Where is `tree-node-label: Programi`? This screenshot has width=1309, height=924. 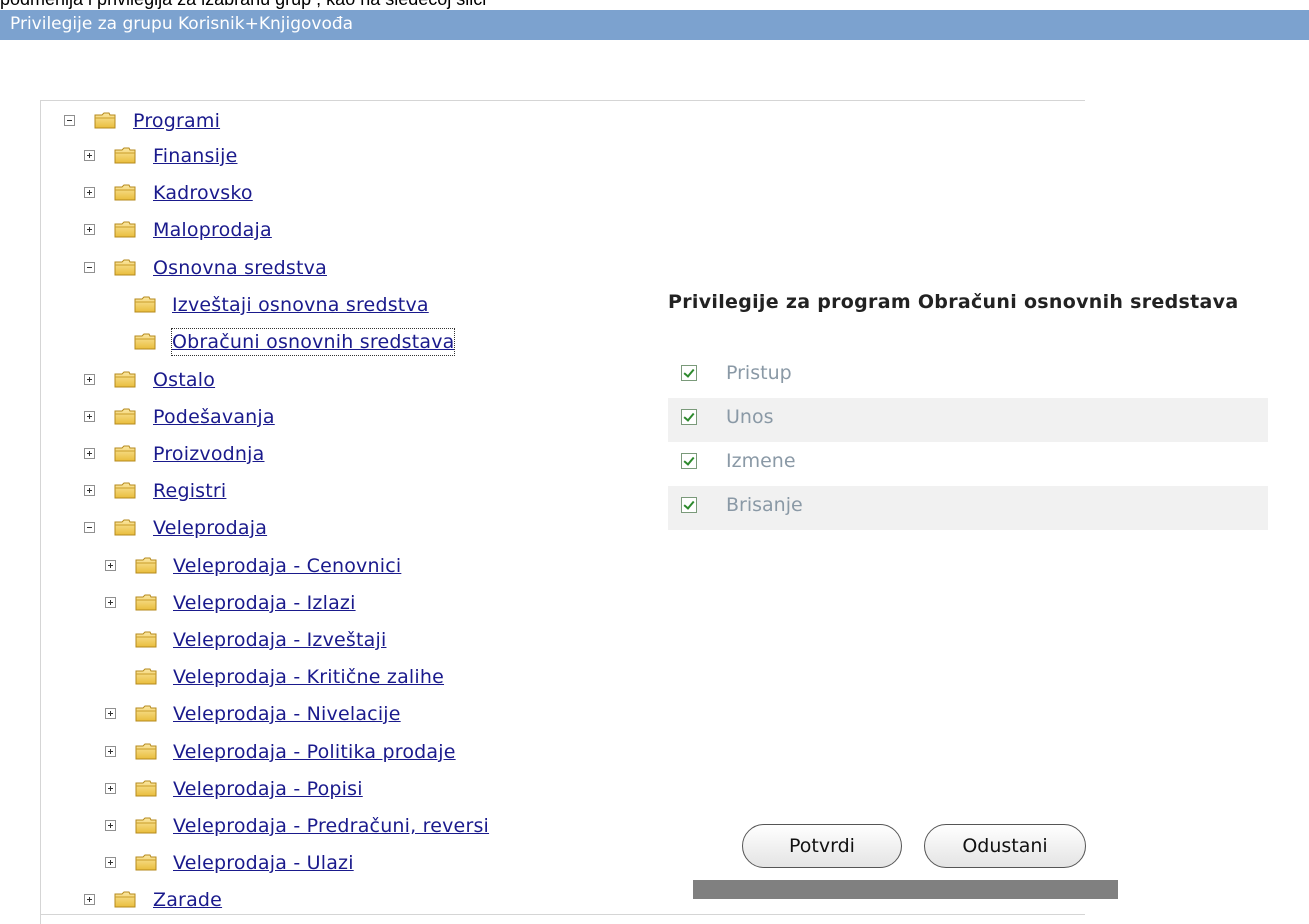 tree-node-label: Programi is located at coordinates (176, 121).